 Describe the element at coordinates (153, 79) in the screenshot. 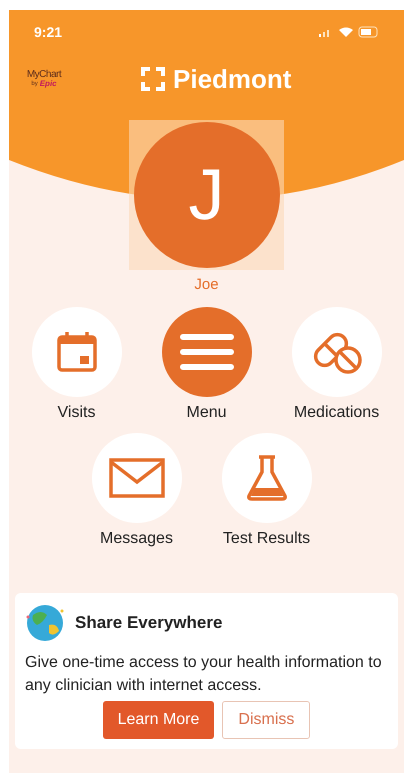

I see `piedmont-logo-icon` at that location.